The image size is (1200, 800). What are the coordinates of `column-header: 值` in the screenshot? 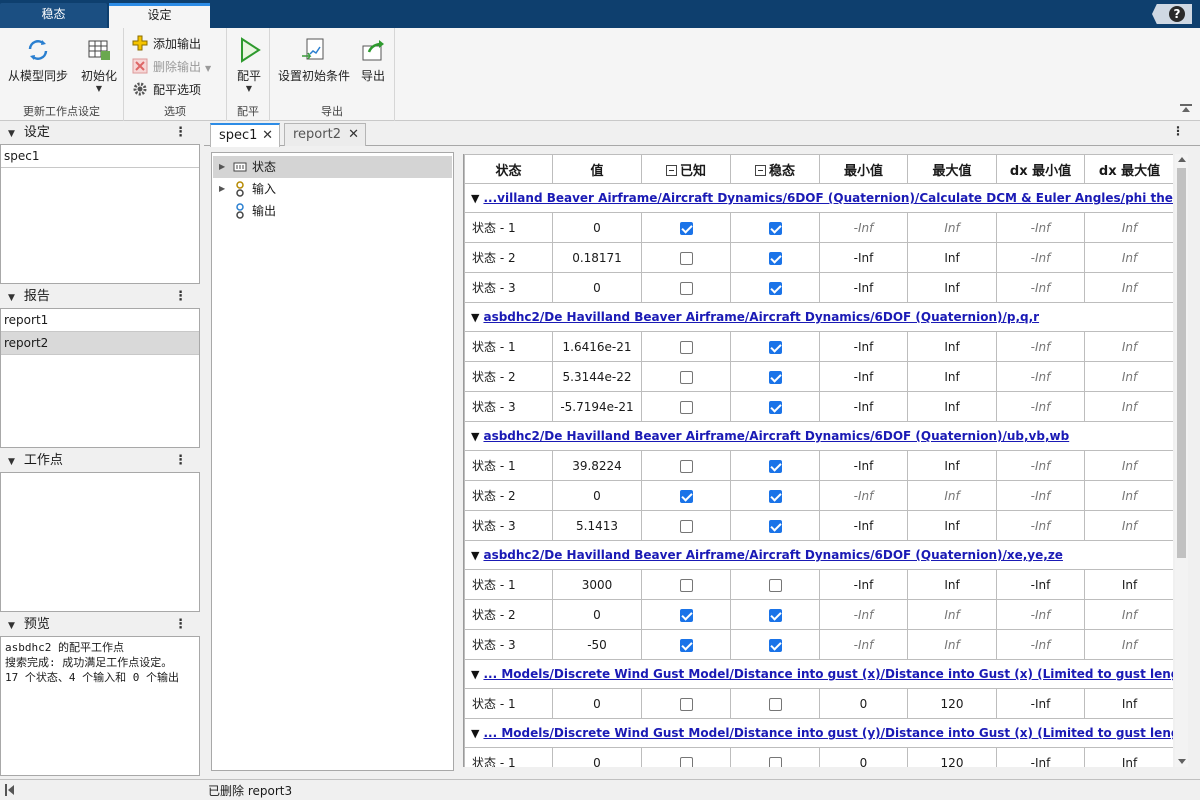 It's located at (597, 169).